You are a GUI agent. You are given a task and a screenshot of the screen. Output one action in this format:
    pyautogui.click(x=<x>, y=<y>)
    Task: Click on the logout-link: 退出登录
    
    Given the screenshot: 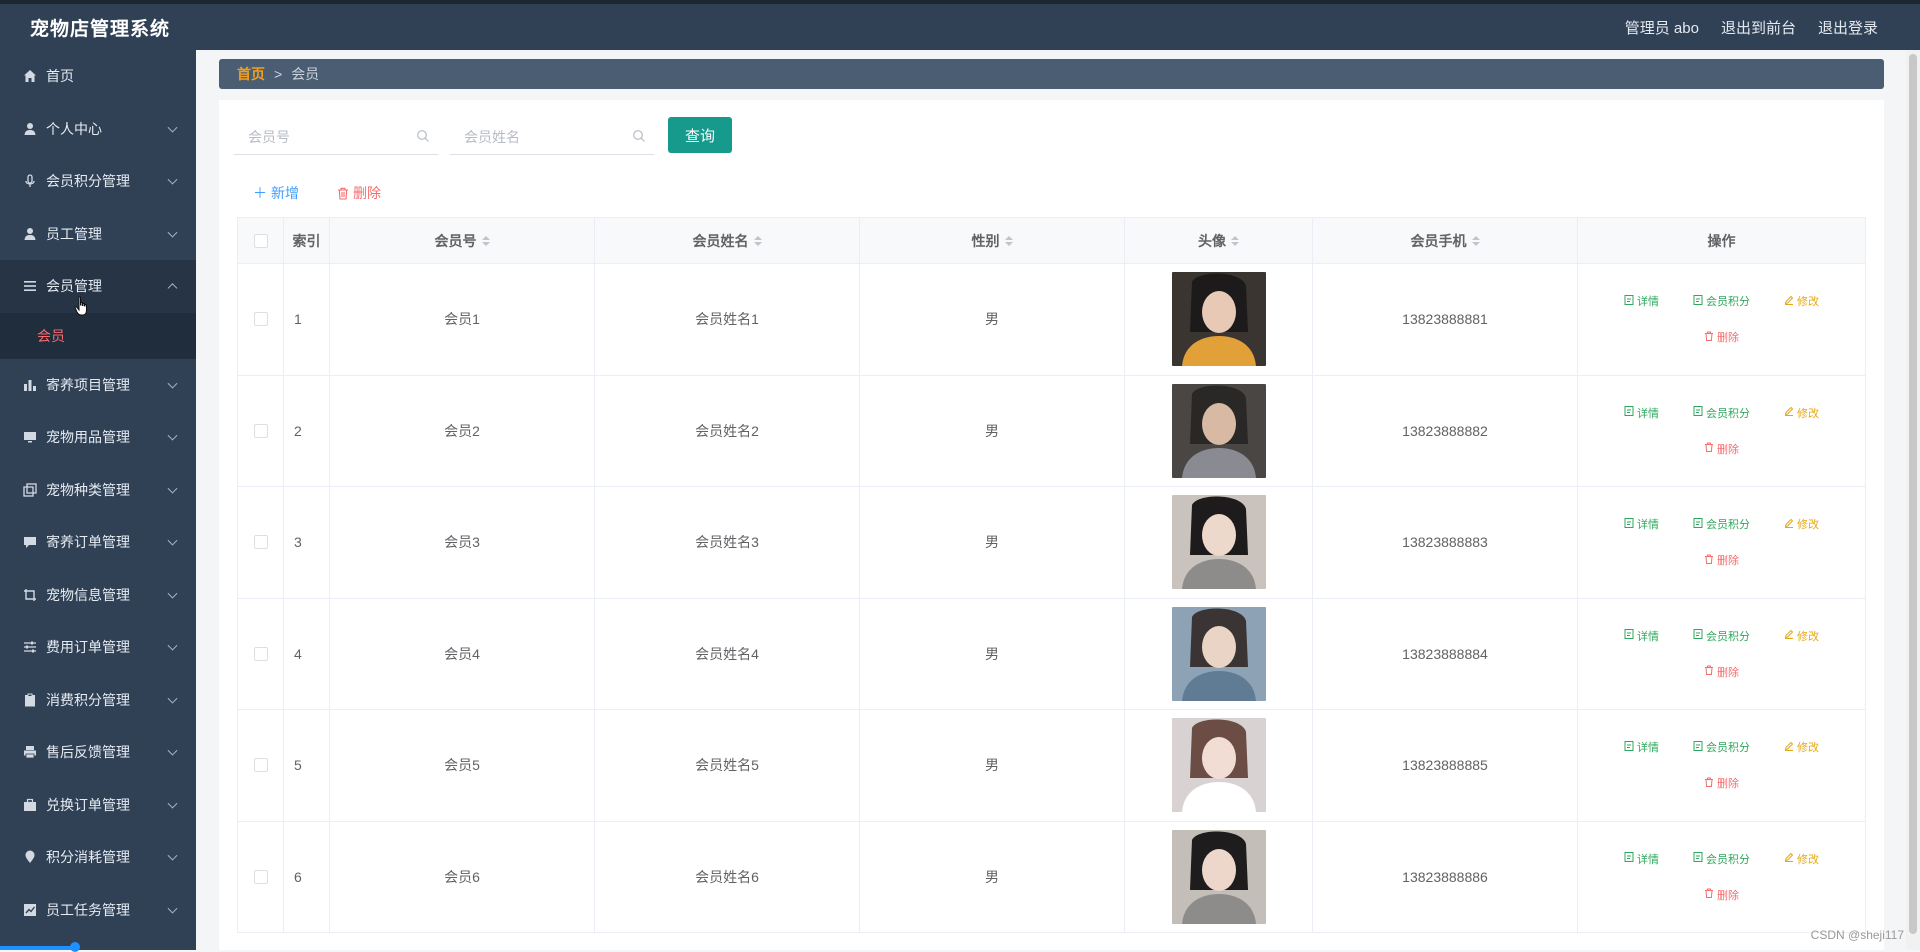 What is the action you would take?
    pyautogui.click(x=1848, y=27)
    